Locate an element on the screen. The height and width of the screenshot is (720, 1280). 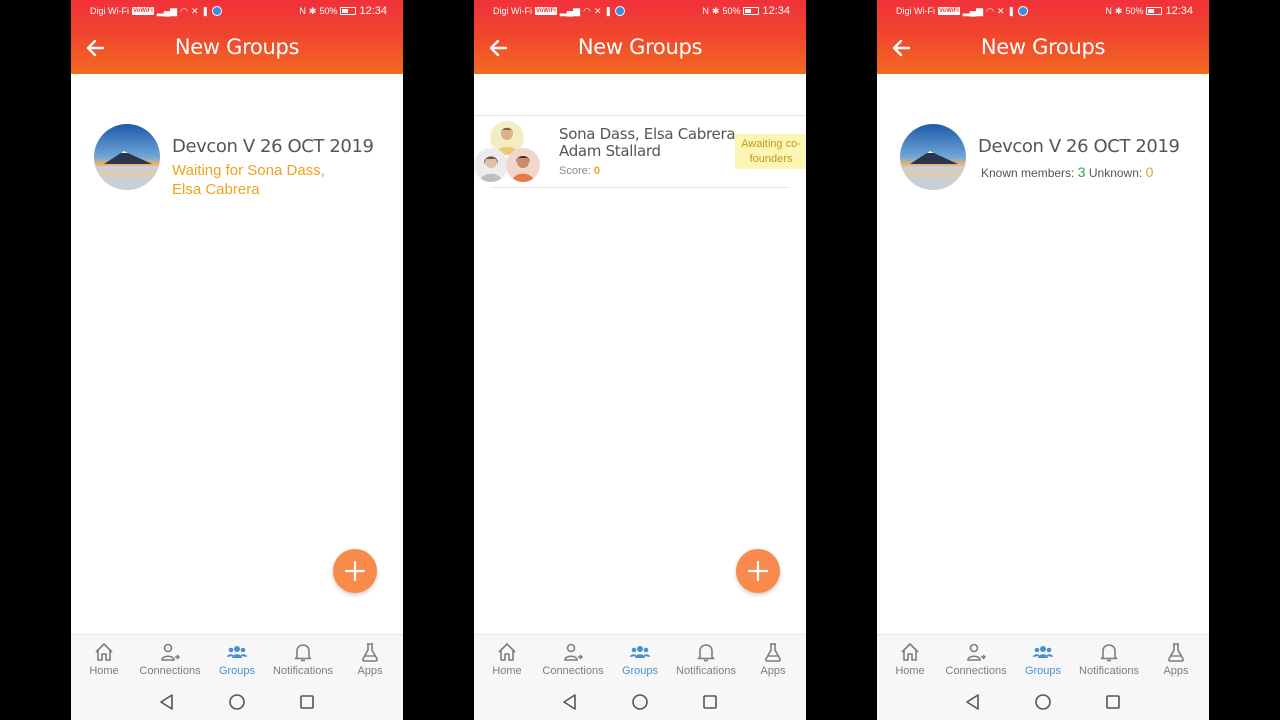
mute-icon: ✕ is located at coordinates (597, 11).